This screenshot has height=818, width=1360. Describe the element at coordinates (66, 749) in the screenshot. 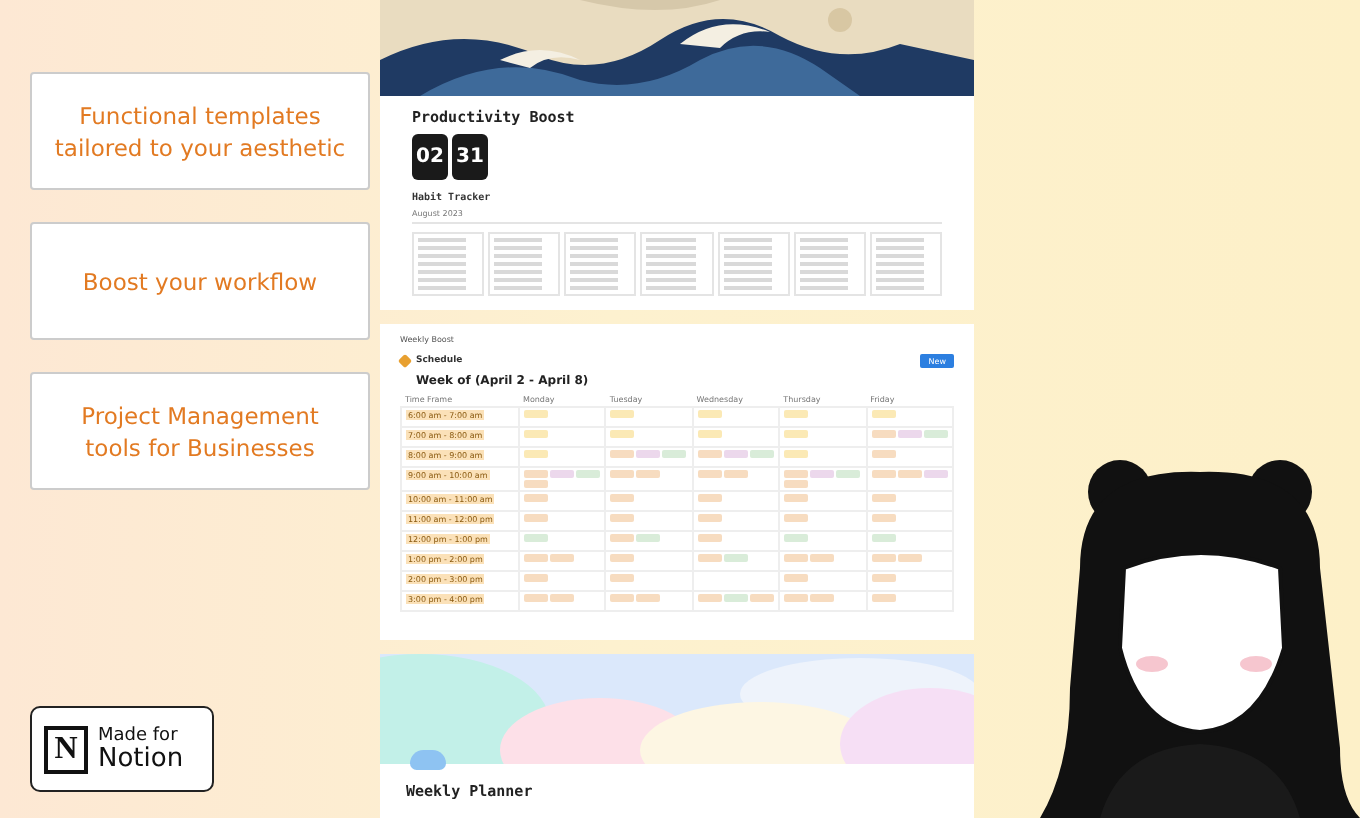

I see `notion-logo-icon: N` at that location.